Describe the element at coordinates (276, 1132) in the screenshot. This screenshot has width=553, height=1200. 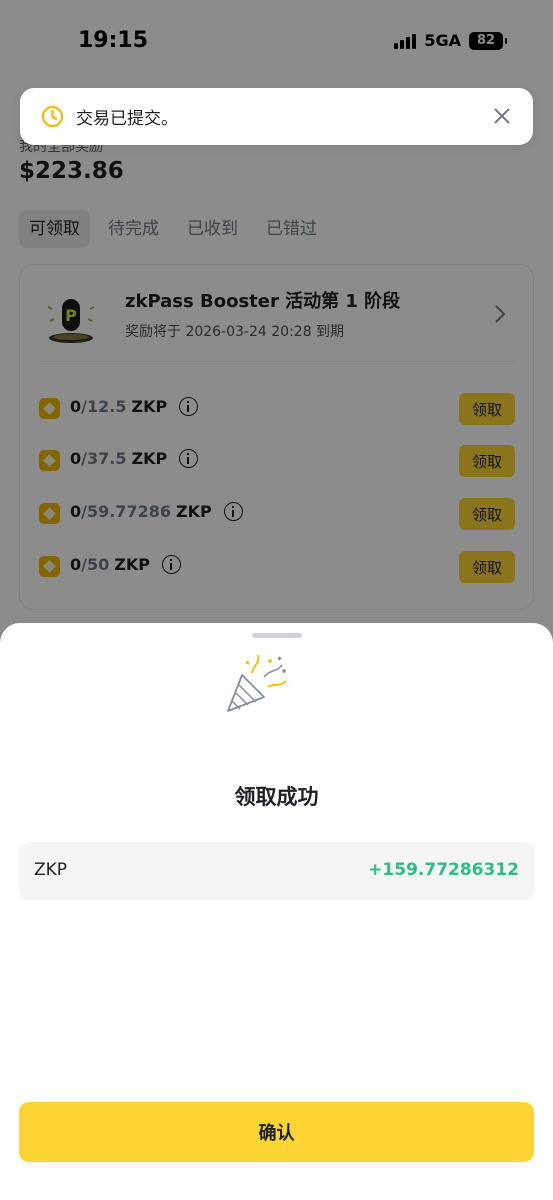
I see `confirm-button: 确认` at that location.